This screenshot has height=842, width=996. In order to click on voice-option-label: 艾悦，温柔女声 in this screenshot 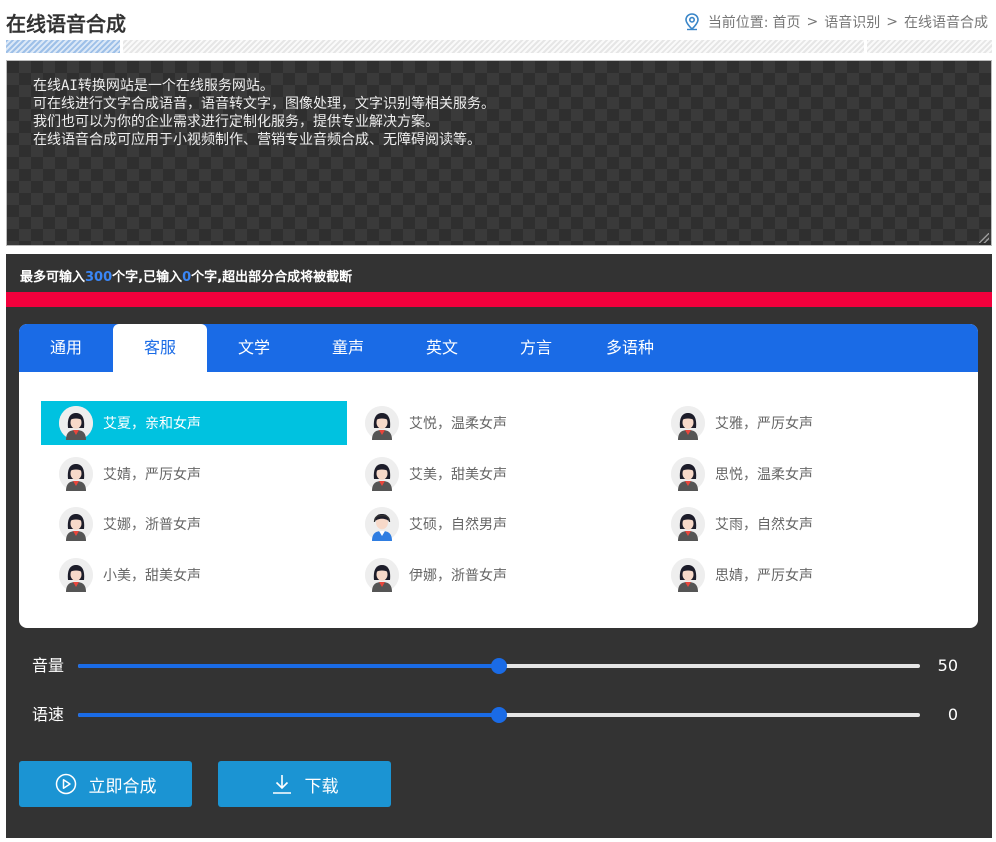, I will do `click(458, 424)`.